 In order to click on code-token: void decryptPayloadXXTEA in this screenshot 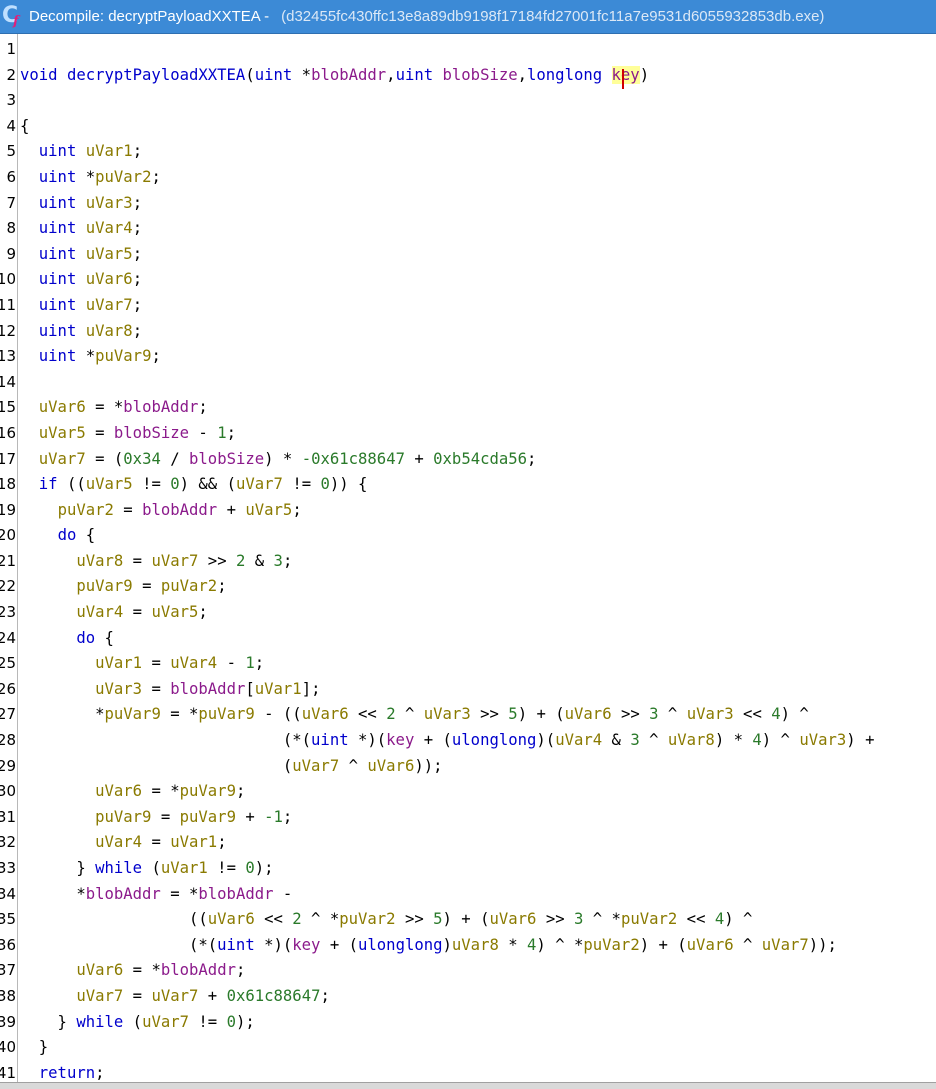, I will do `click(132, 75)`.